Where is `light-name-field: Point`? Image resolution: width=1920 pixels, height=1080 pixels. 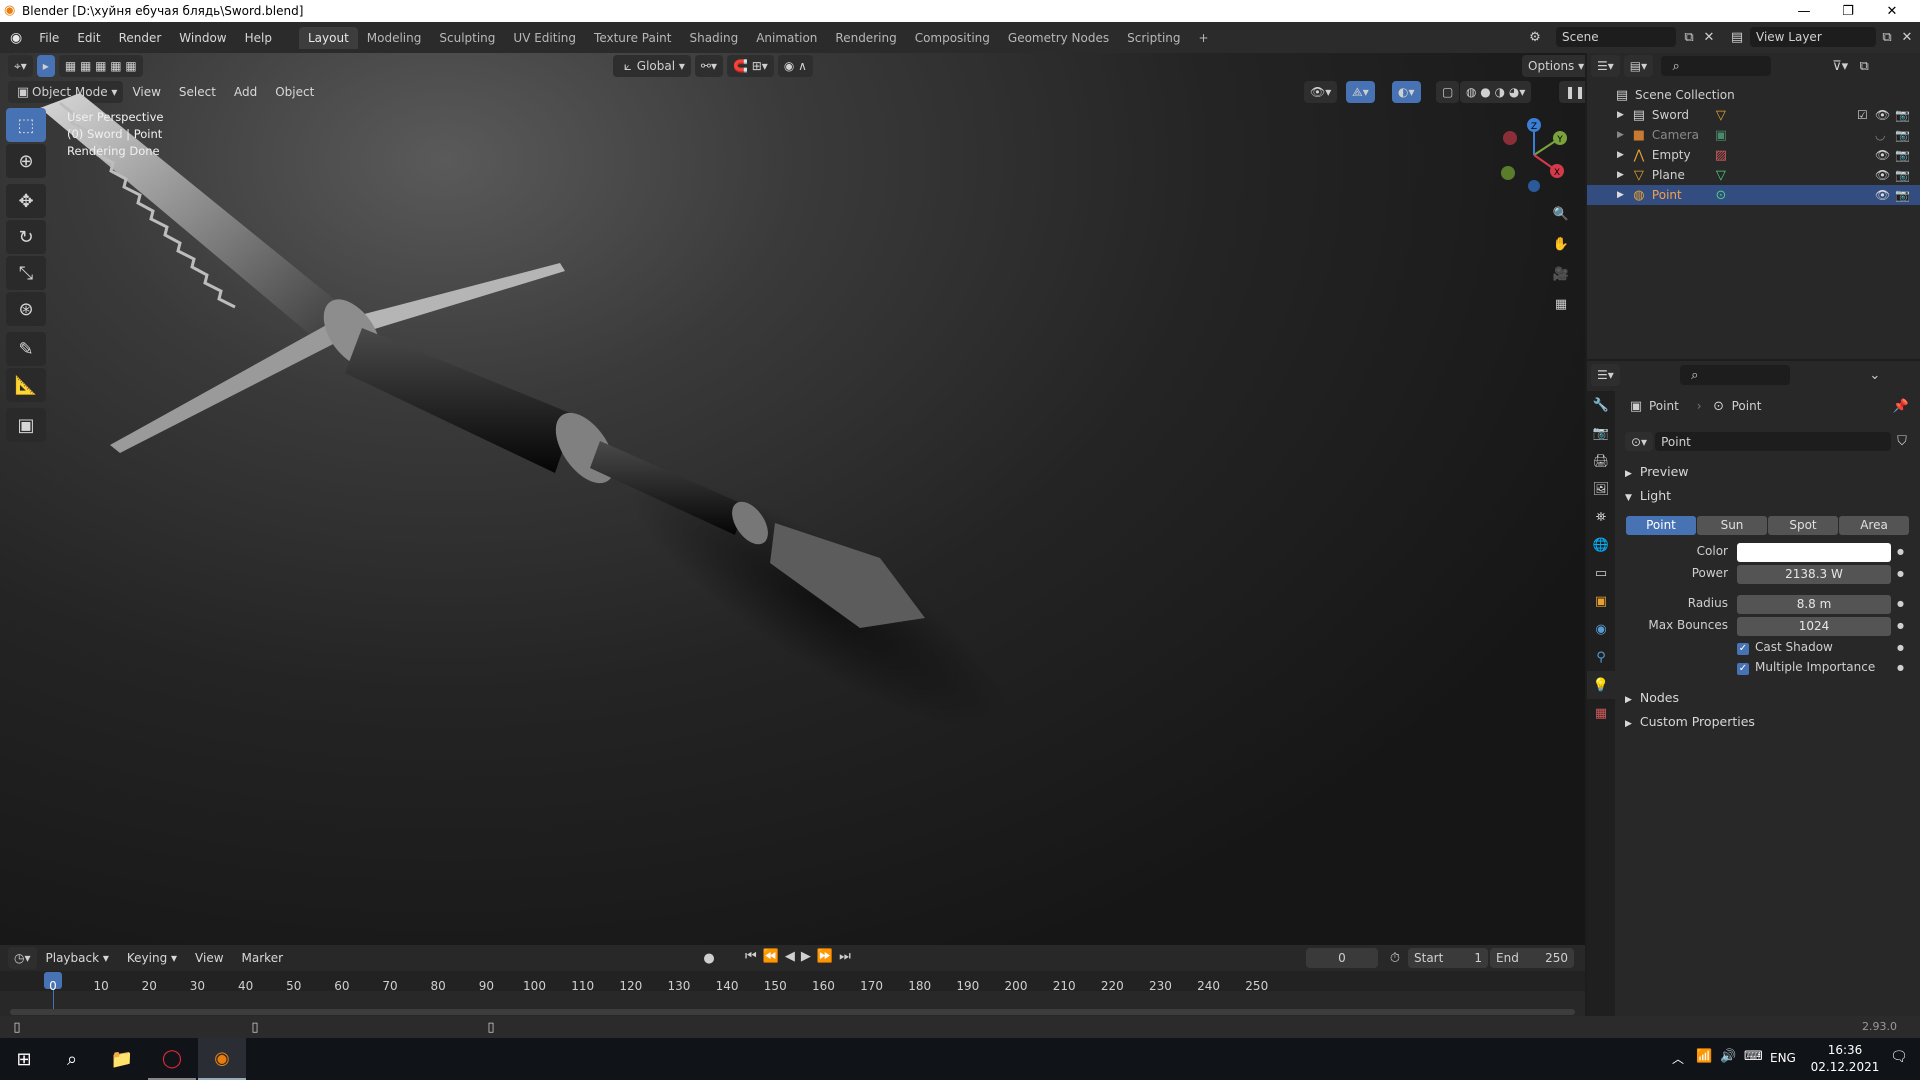
light-name-field: Point is located at coordinates (1773, 441).